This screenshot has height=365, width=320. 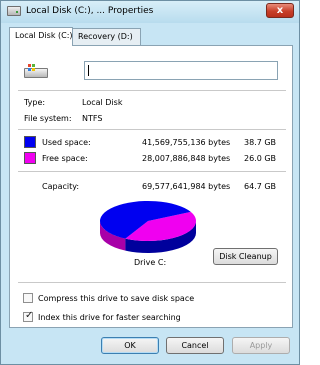 What do you see at coordinates (181, 70) in the screenshot?
I see `drive-name-input` at bounding box center [181, 70].